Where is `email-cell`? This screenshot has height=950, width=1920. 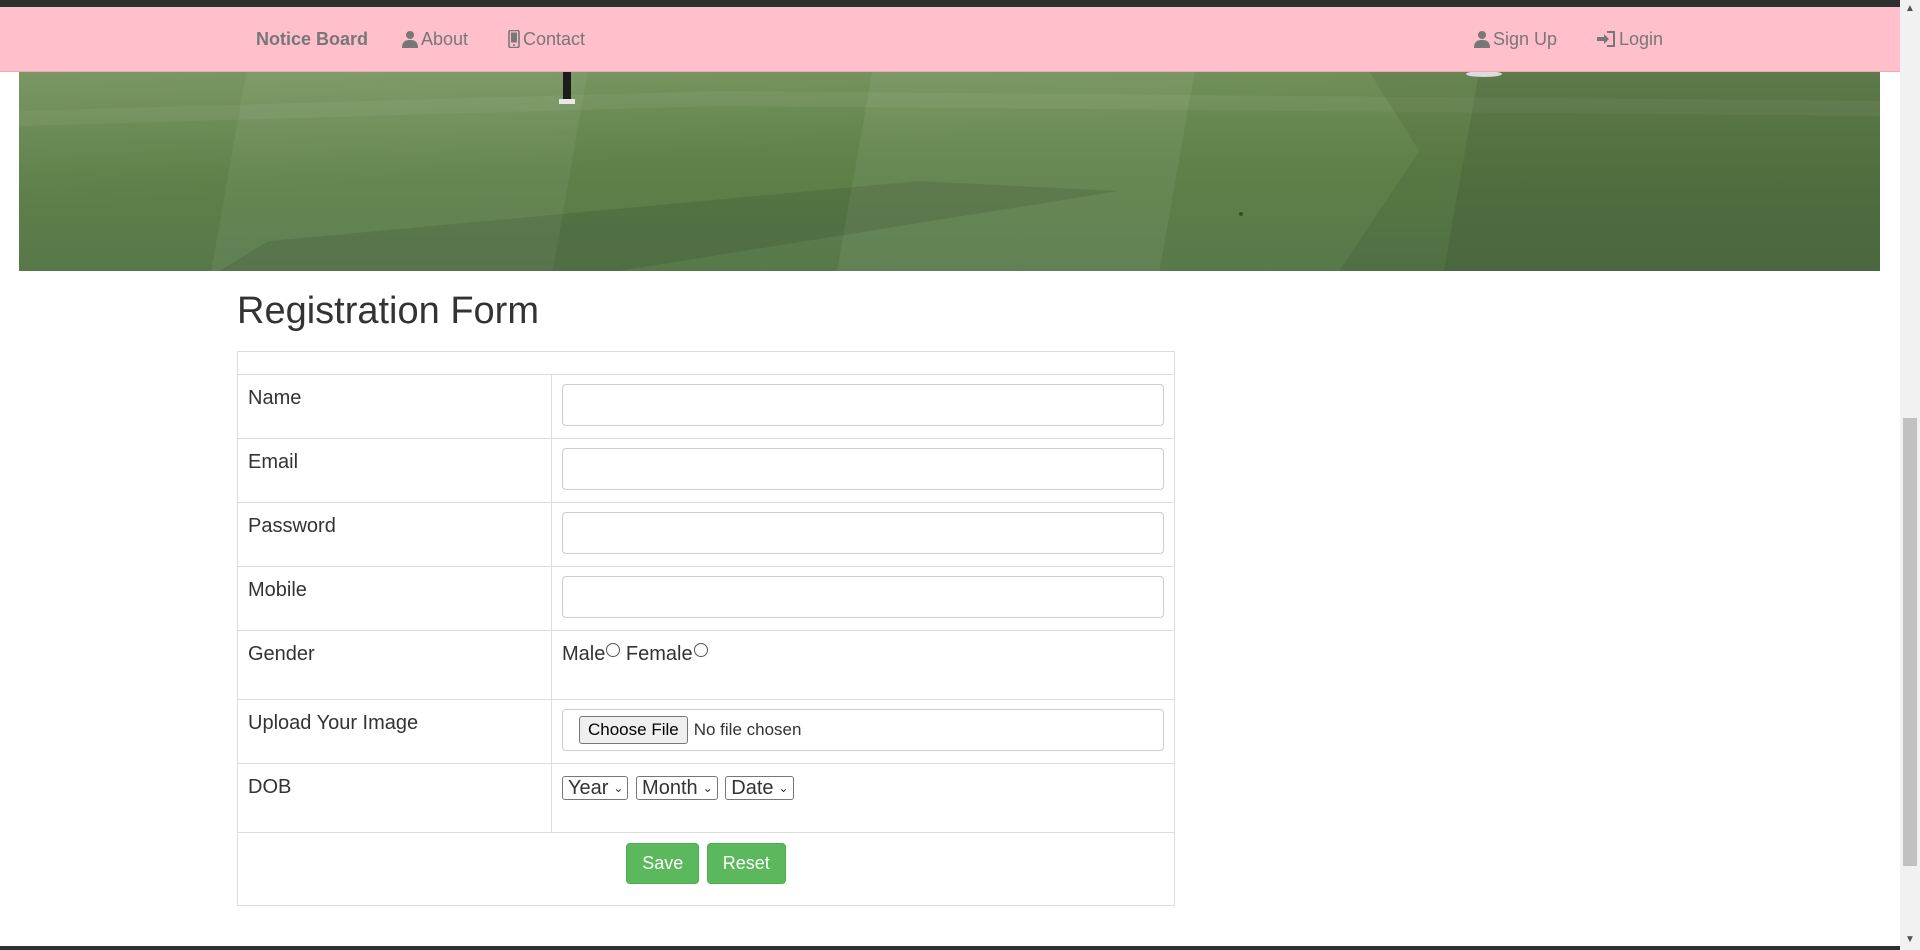
email-cell is located at coordinates (863, 470).